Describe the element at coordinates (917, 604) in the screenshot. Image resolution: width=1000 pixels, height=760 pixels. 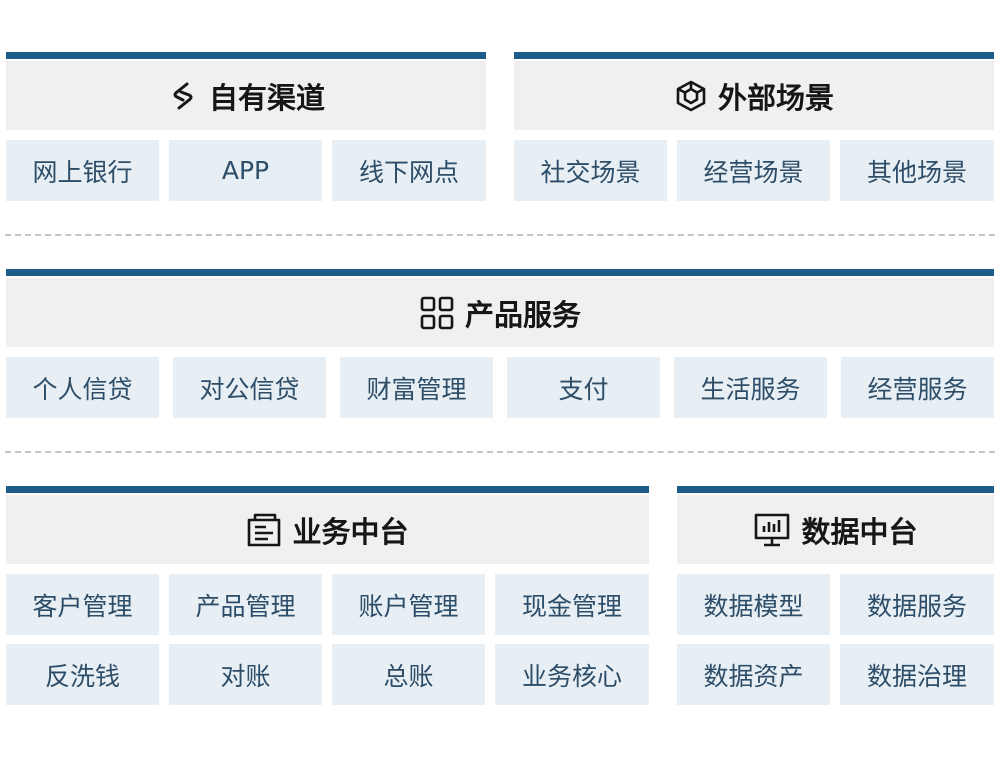
I see `tile-data-services: 数据服务` at that location.